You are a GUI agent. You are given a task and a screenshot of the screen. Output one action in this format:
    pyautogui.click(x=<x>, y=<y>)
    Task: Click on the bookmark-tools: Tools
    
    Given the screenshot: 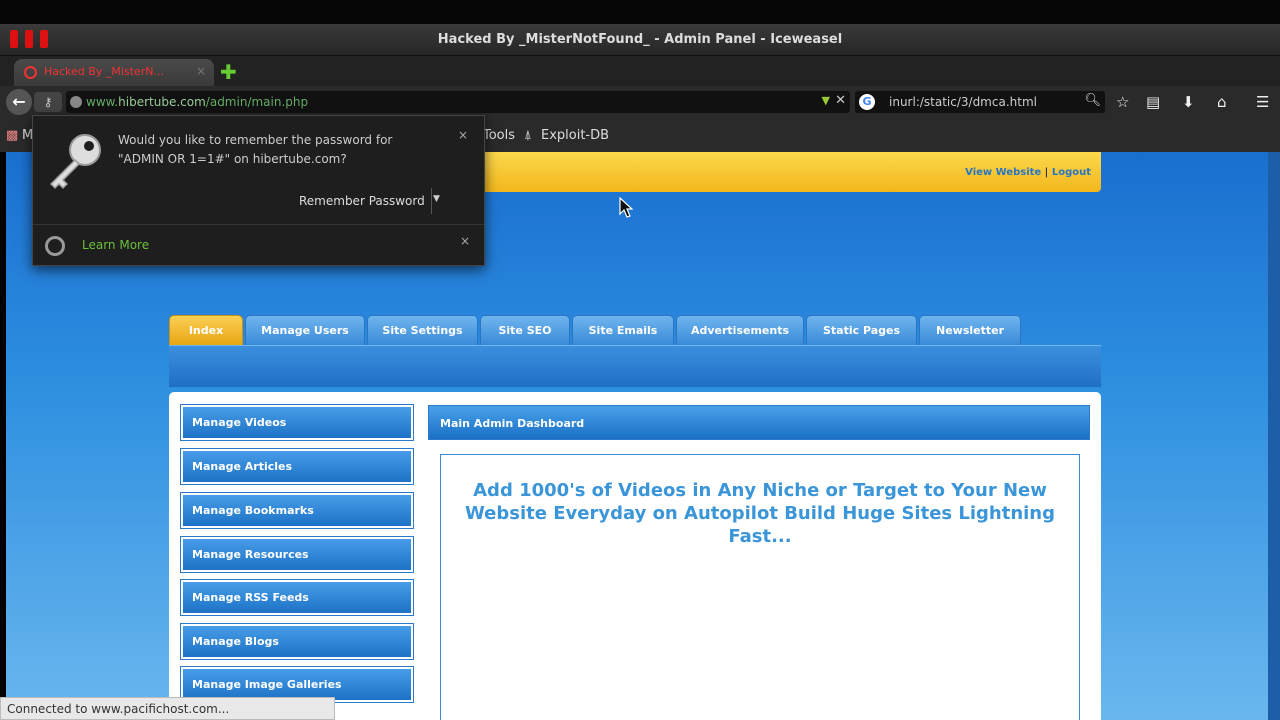 What is the action you would take?
    pyautogui.click(x=499, y=135)
    